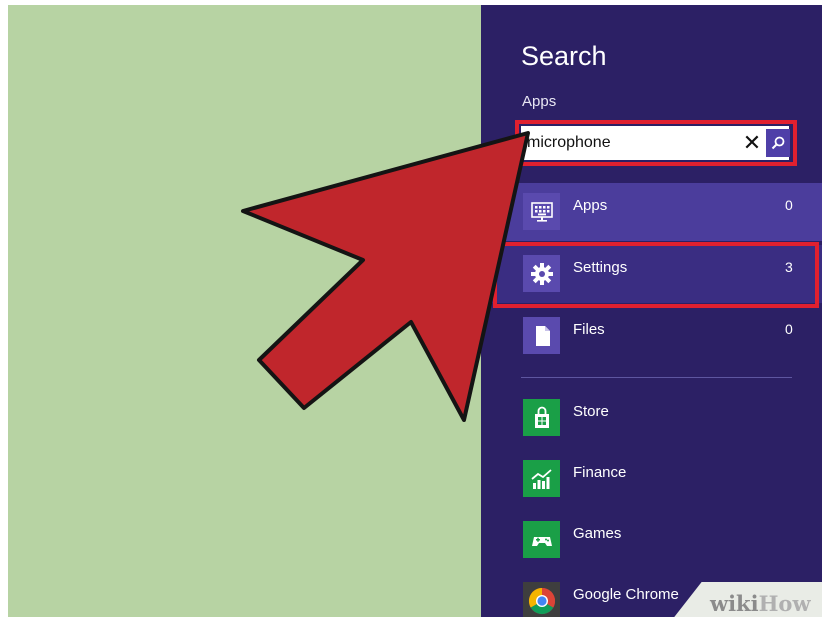 The width and height of the screenshot is (822, 620). I want to click on result-files: Files 0, so click(651, 336).